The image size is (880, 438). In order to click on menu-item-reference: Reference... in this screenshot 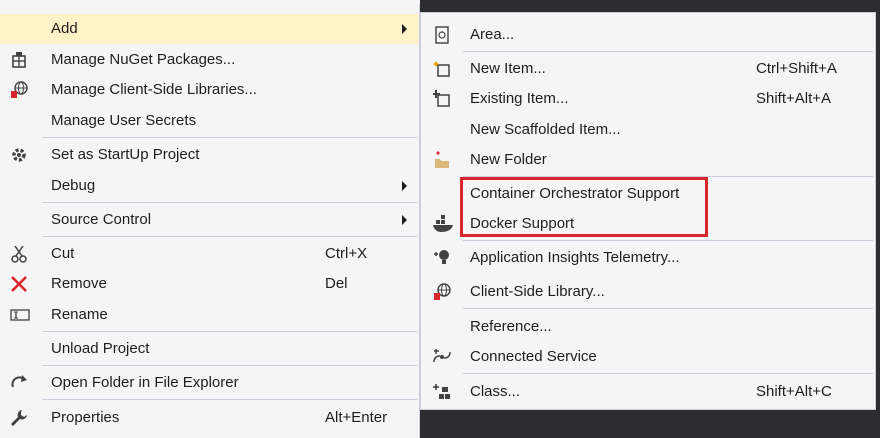, I will do `click(648, 327)`.